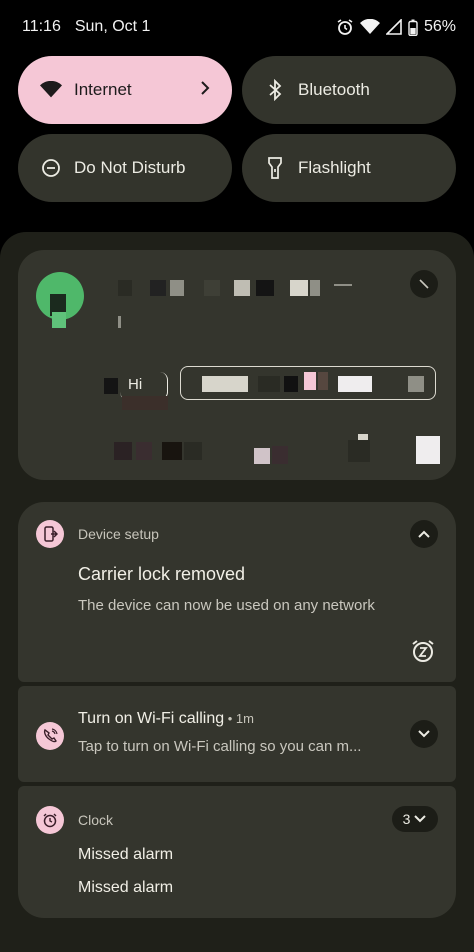  I want to click on notification-count: 3, so click(406, 819).